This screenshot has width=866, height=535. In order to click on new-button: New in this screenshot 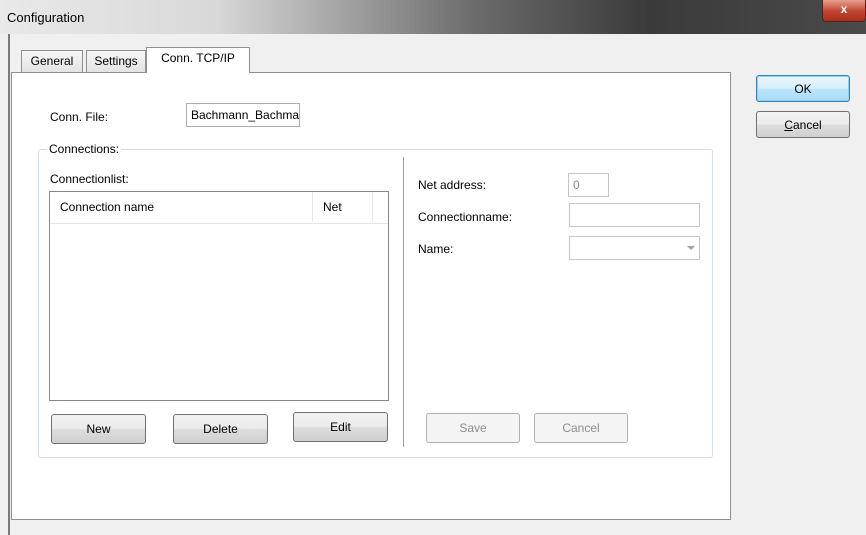, I will do `click(98, 429)`.